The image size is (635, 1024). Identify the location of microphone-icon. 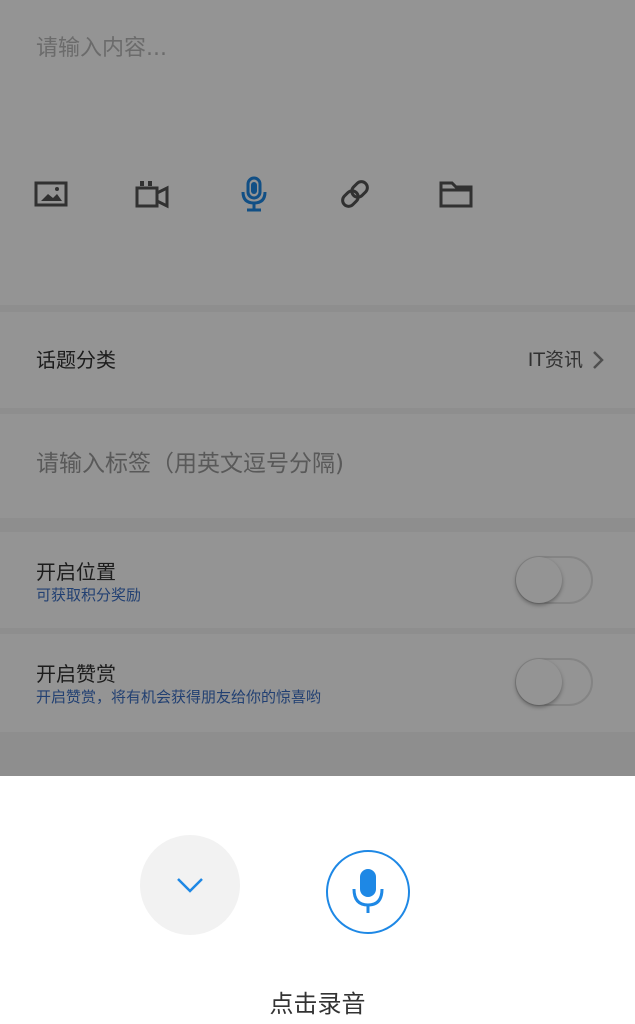
(368, 891).